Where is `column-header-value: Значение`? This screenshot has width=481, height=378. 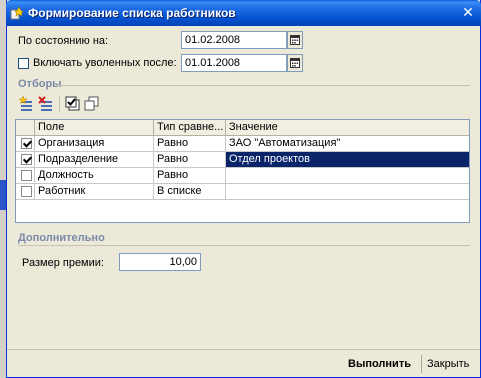
column-header-value: Значение is located at coordinates (347, 127).